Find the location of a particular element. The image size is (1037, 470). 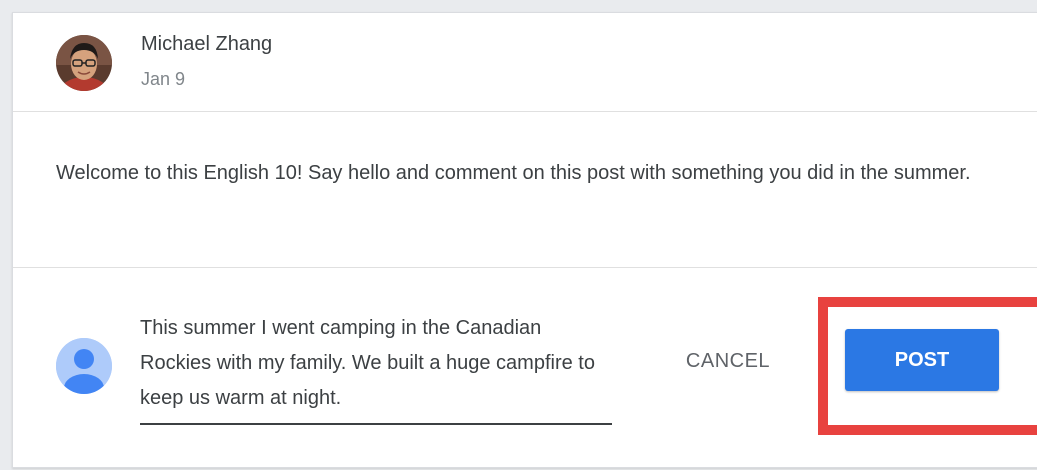

user-avatar-icon is located at coordinates (84, 366).